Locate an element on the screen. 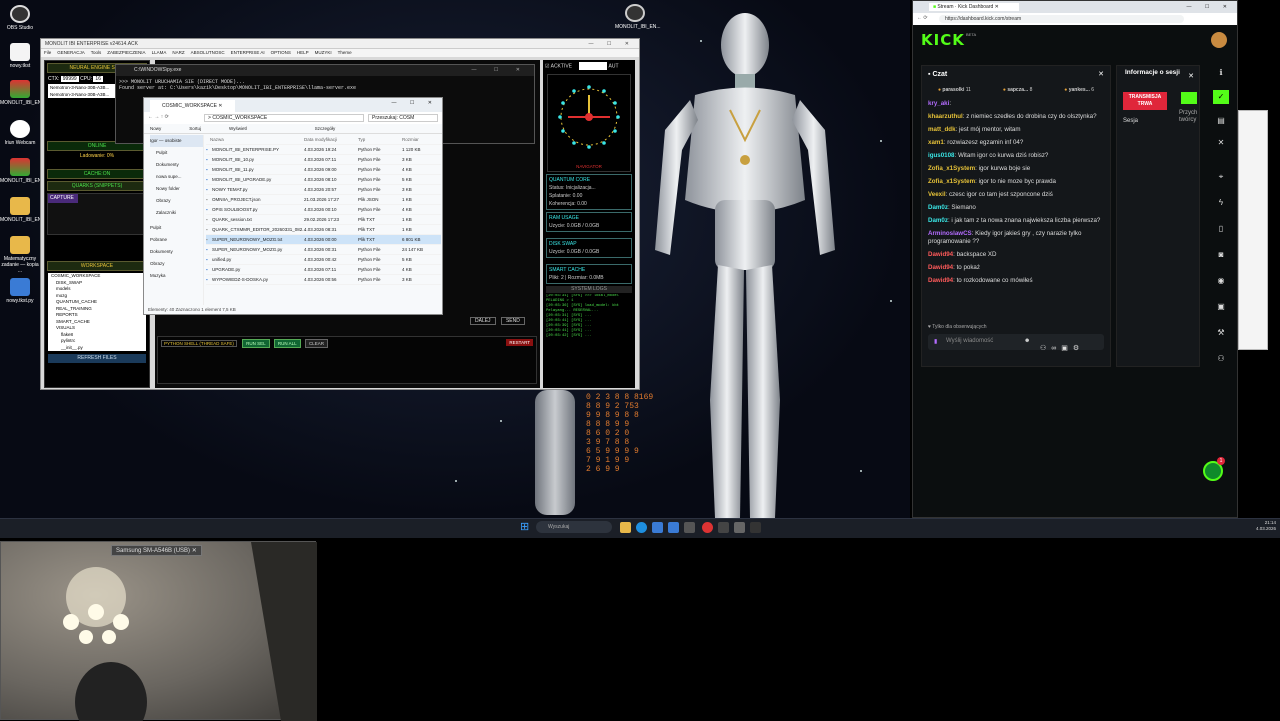  chat-message: Dawid94: to pokaż is located at coordinates (1016, 268).